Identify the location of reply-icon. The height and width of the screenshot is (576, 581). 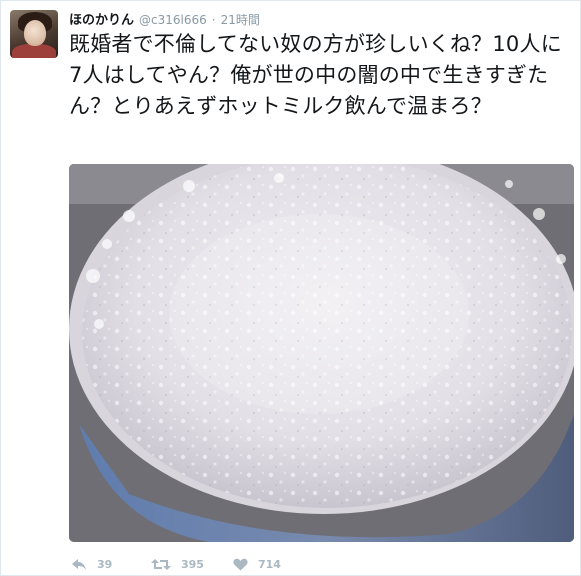
(79, 564).